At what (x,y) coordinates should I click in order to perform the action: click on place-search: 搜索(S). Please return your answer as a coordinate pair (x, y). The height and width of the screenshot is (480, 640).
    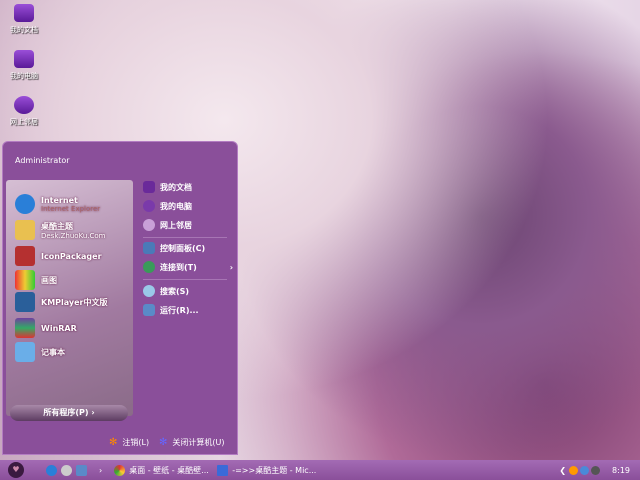
    Looking at the image, I should click on (166, 291).